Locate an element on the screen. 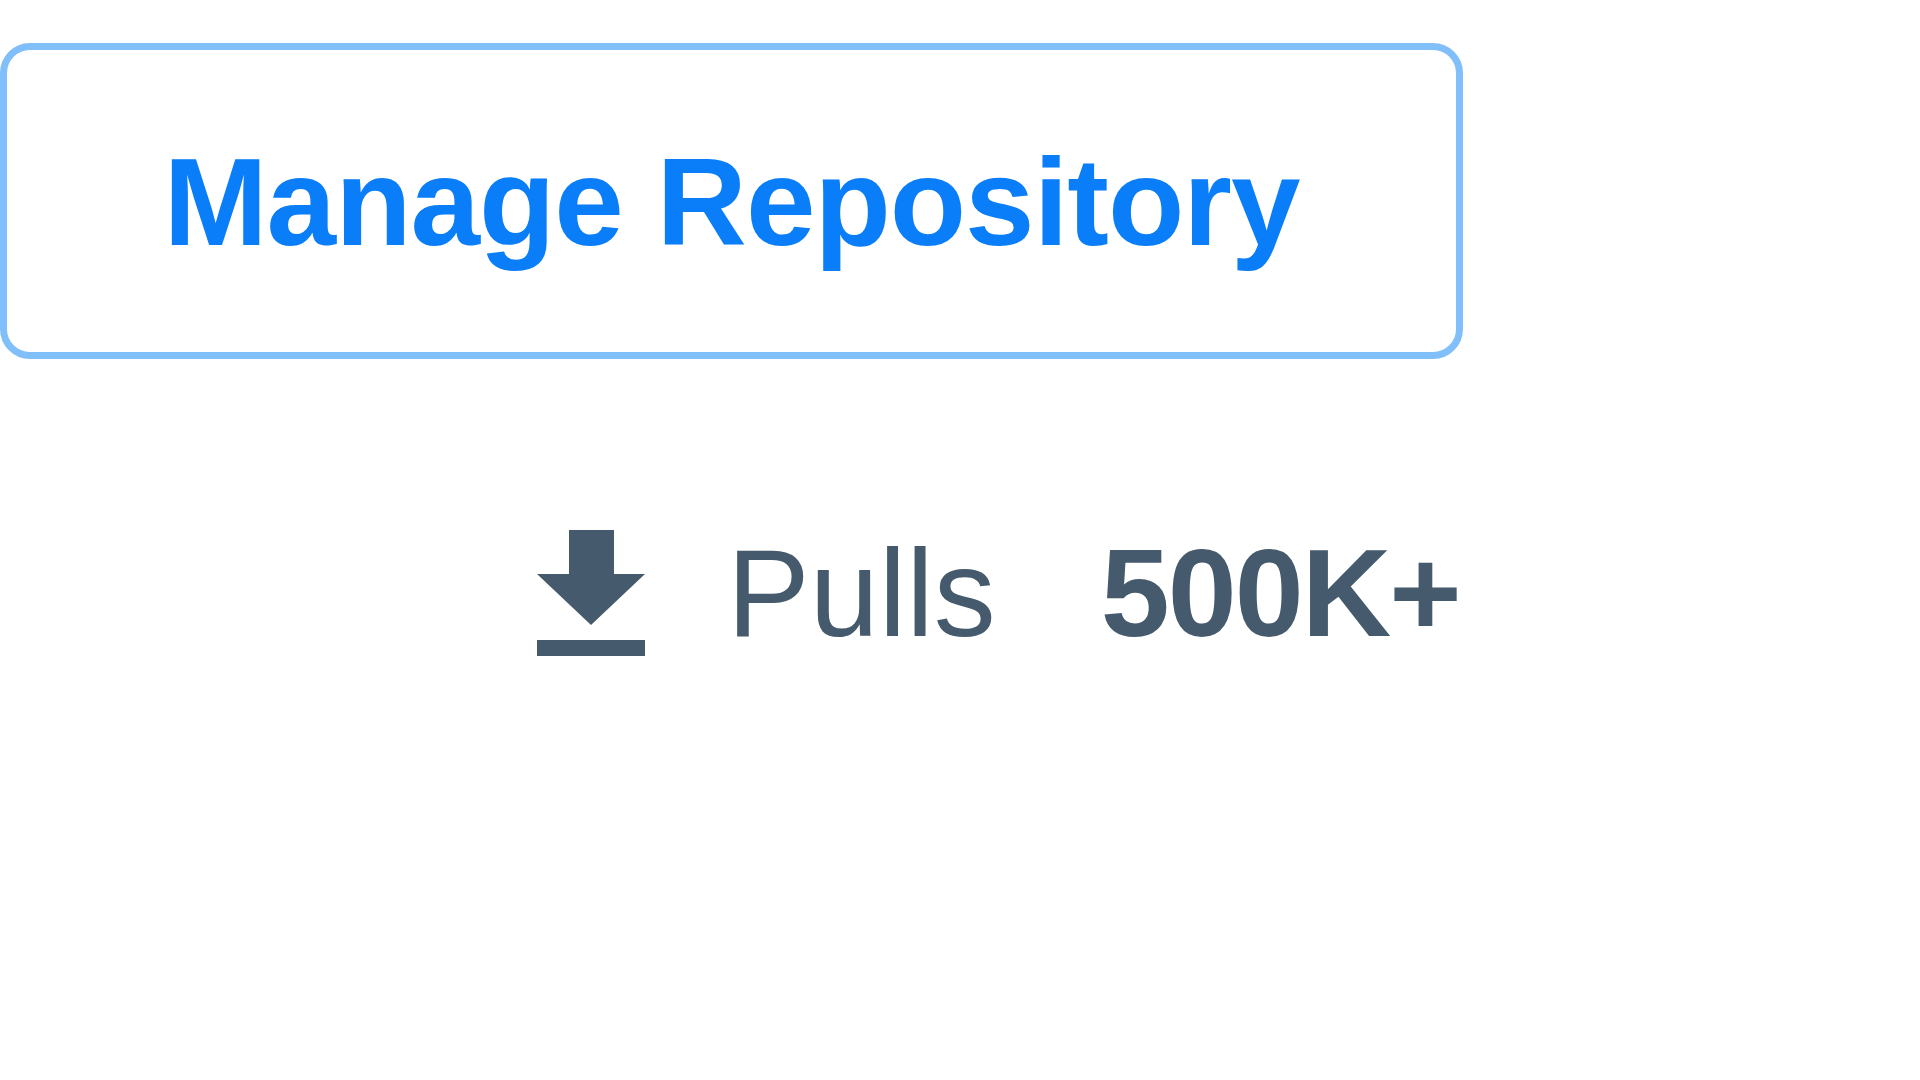 The height and width of the screenshot is (1080, 1920). download-icon is located at coordinates (591, 593).